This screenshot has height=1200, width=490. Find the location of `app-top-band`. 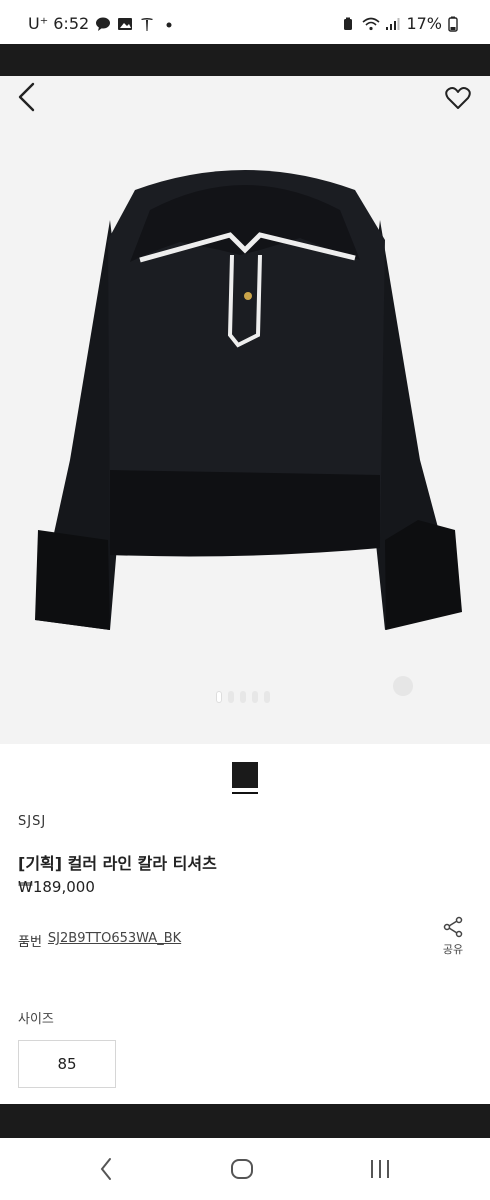

app-top-band is located at coordinates (245, 60).